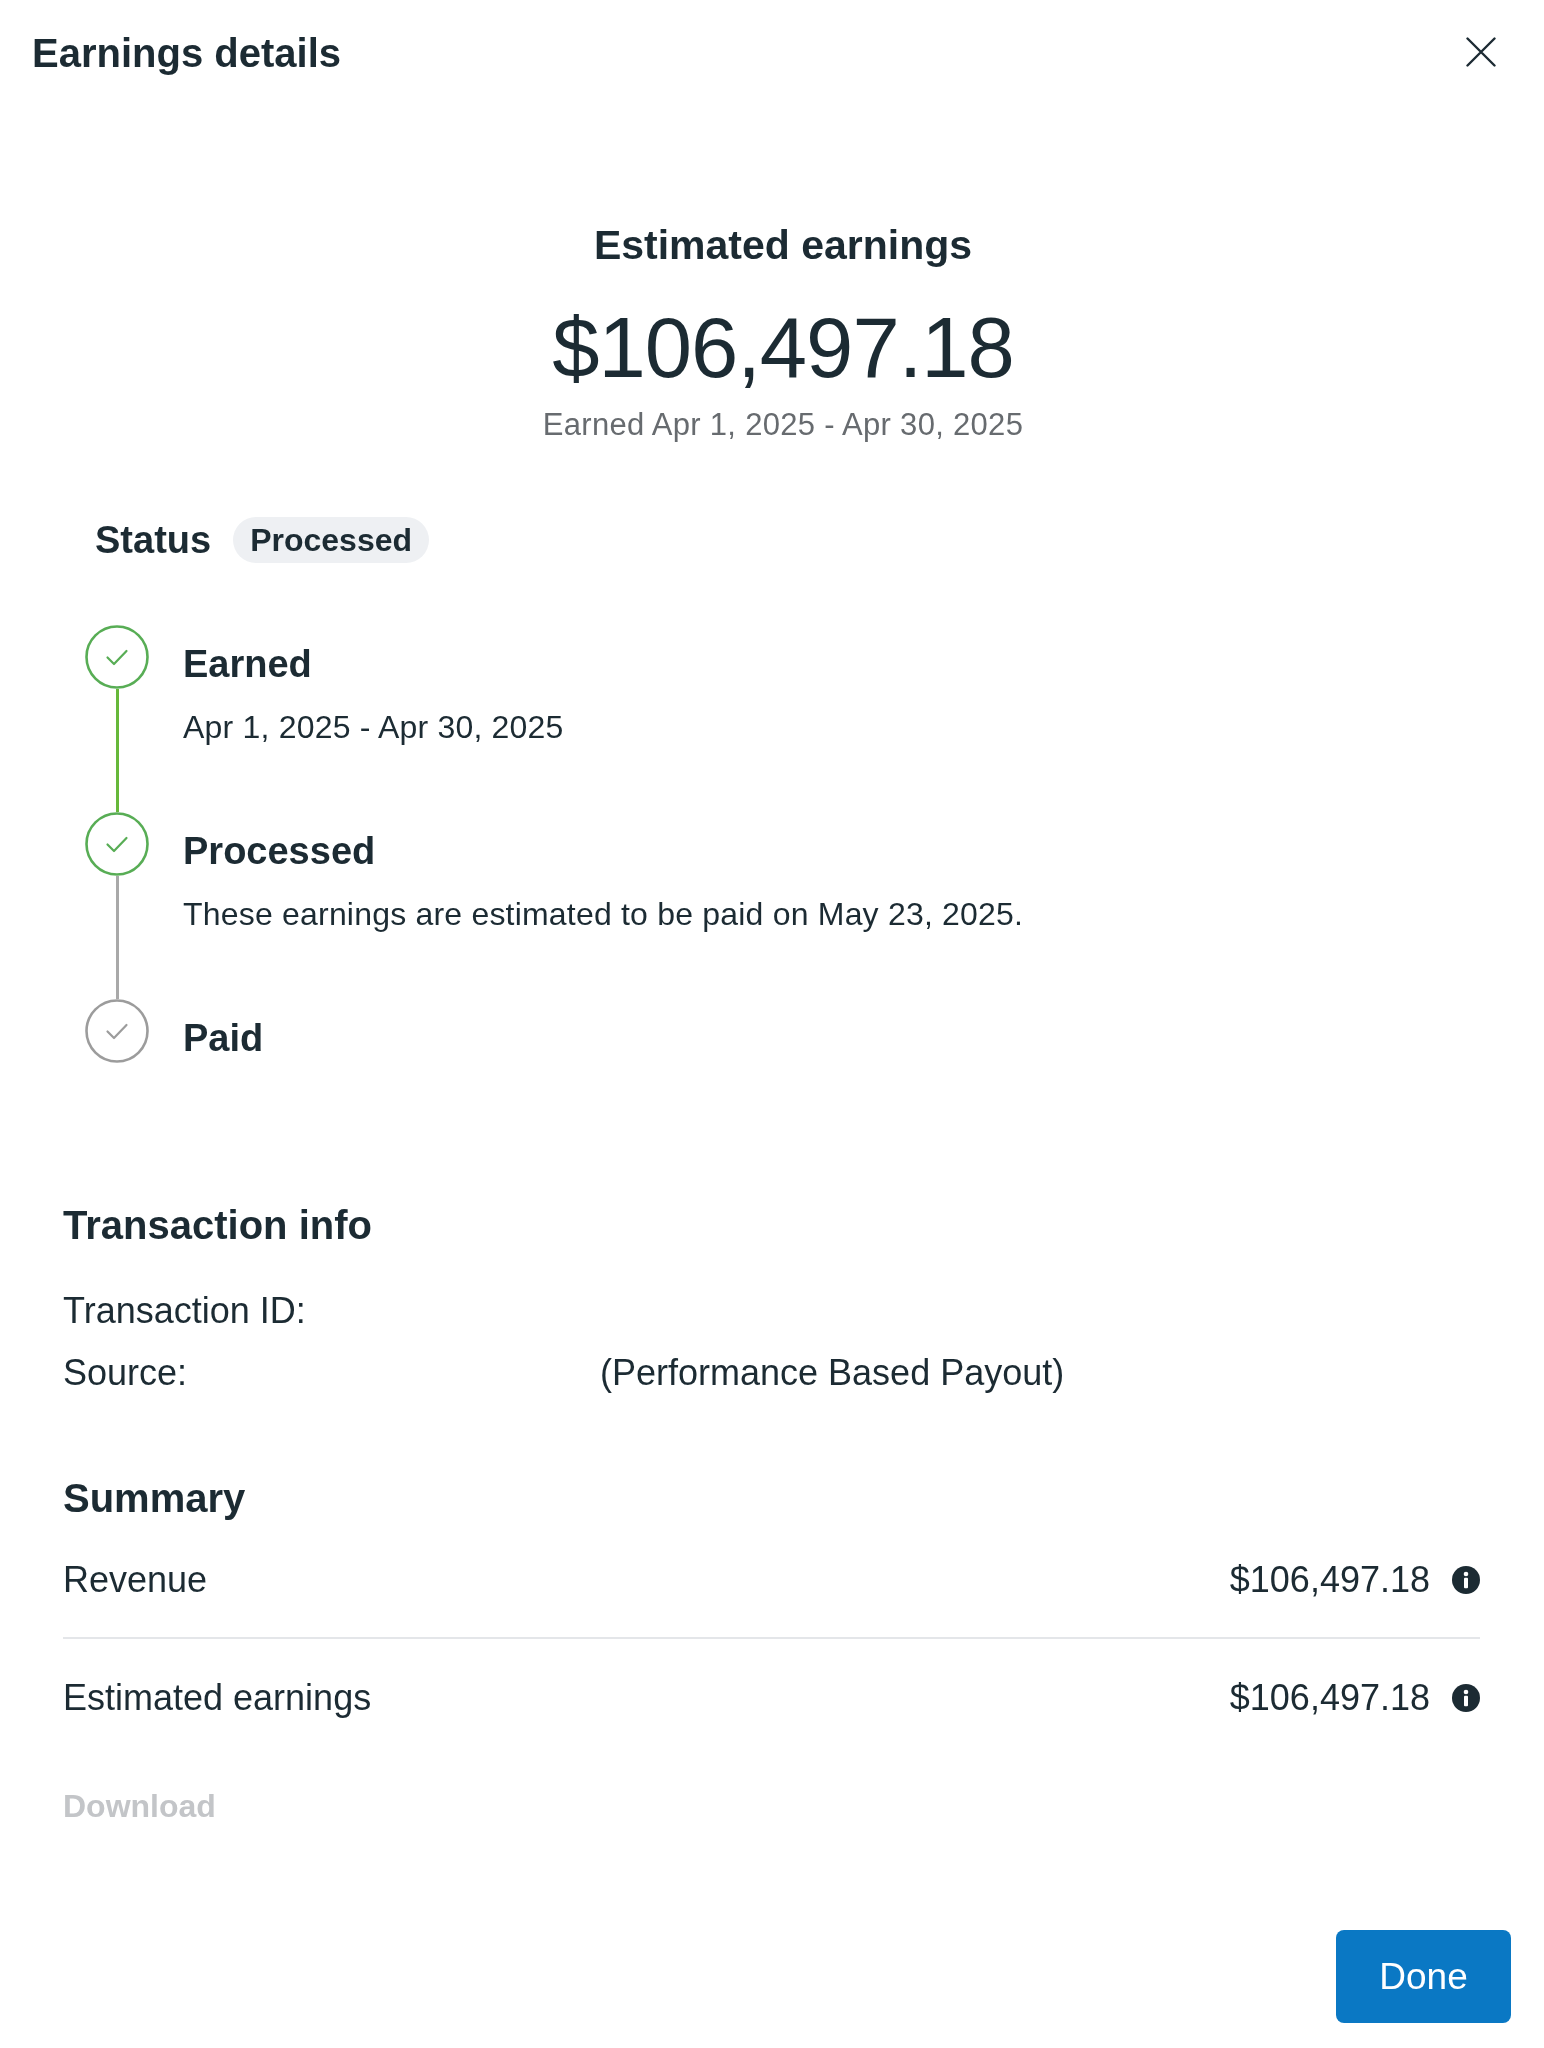 The image size is (1544, 2048). Describe the element at coordinates (135, 1580) in the screenshot. I see `summary-label: Revenue` at that location.